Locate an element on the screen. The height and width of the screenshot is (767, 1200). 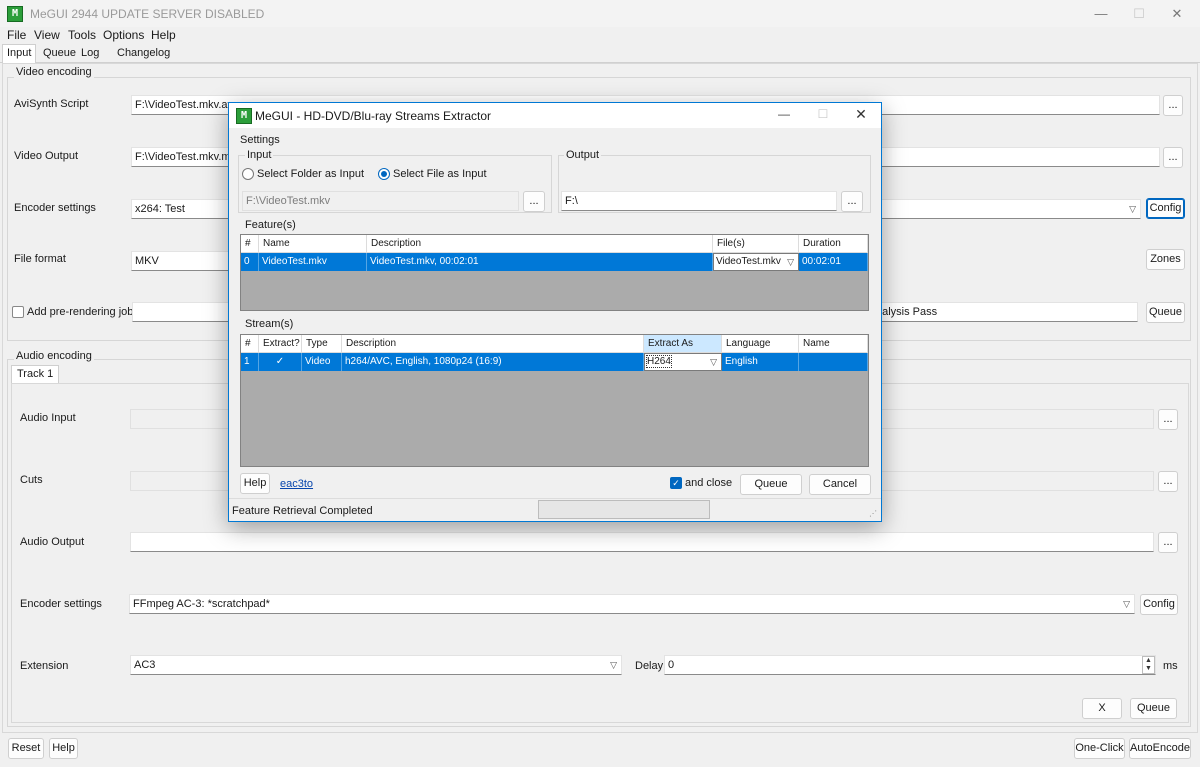
extension-value: AC3 is located at coordinates (145, 665).